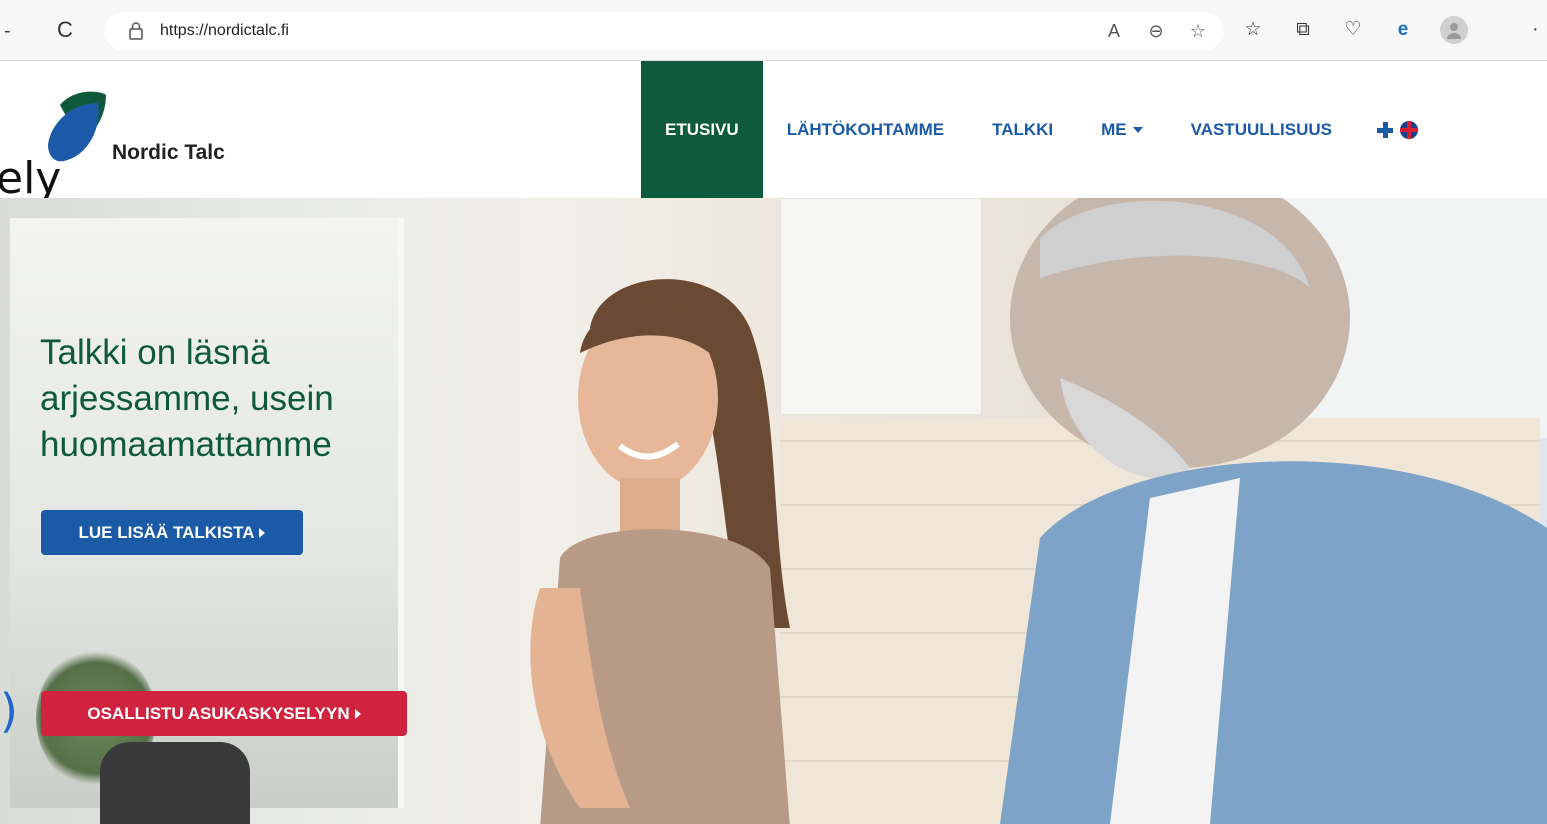  I want to click on nav-label: LÄHTÖKOHTAMME, so click(865, 129).